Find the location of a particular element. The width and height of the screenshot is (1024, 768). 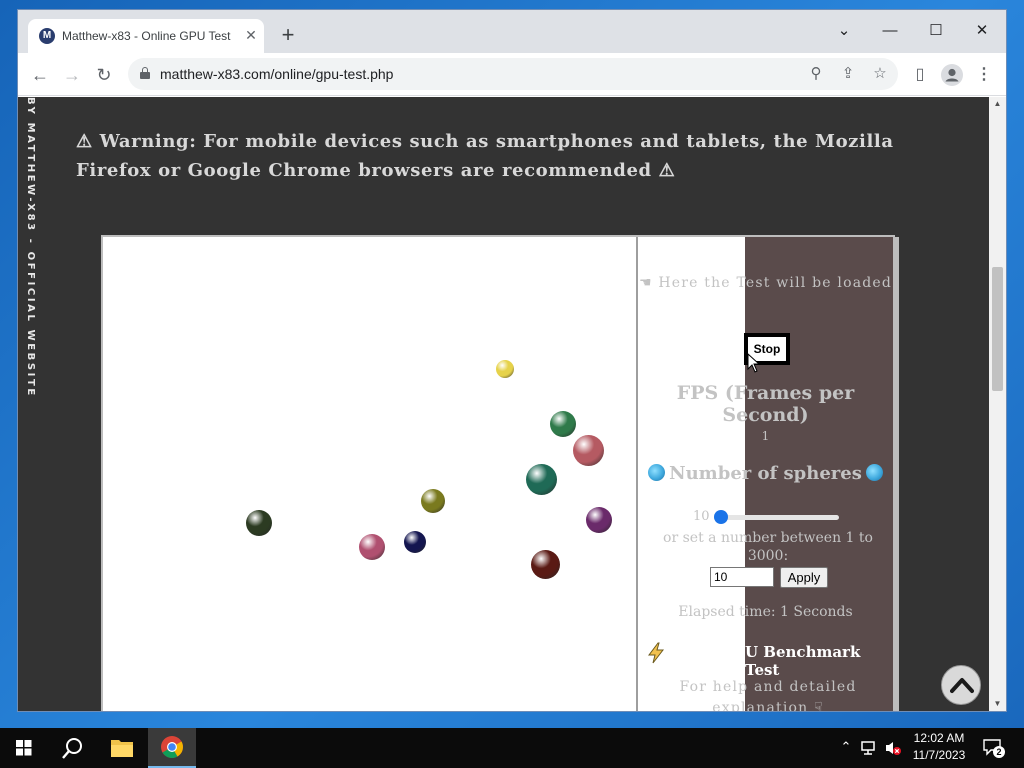

zoom-search-icon: ⚲ is located at coordinates (816, 74).